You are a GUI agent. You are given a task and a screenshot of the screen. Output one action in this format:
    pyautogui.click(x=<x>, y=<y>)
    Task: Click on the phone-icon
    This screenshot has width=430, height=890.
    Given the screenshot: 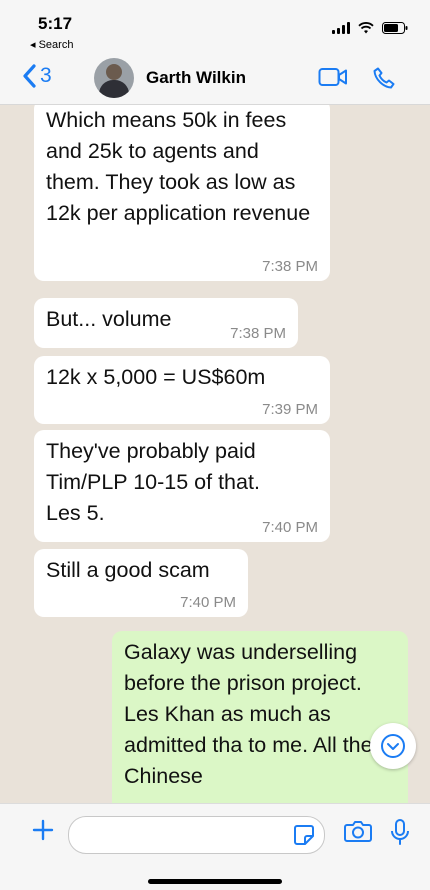 What is the action you would take?
    pyautogui.click(x=384, y=78)
    